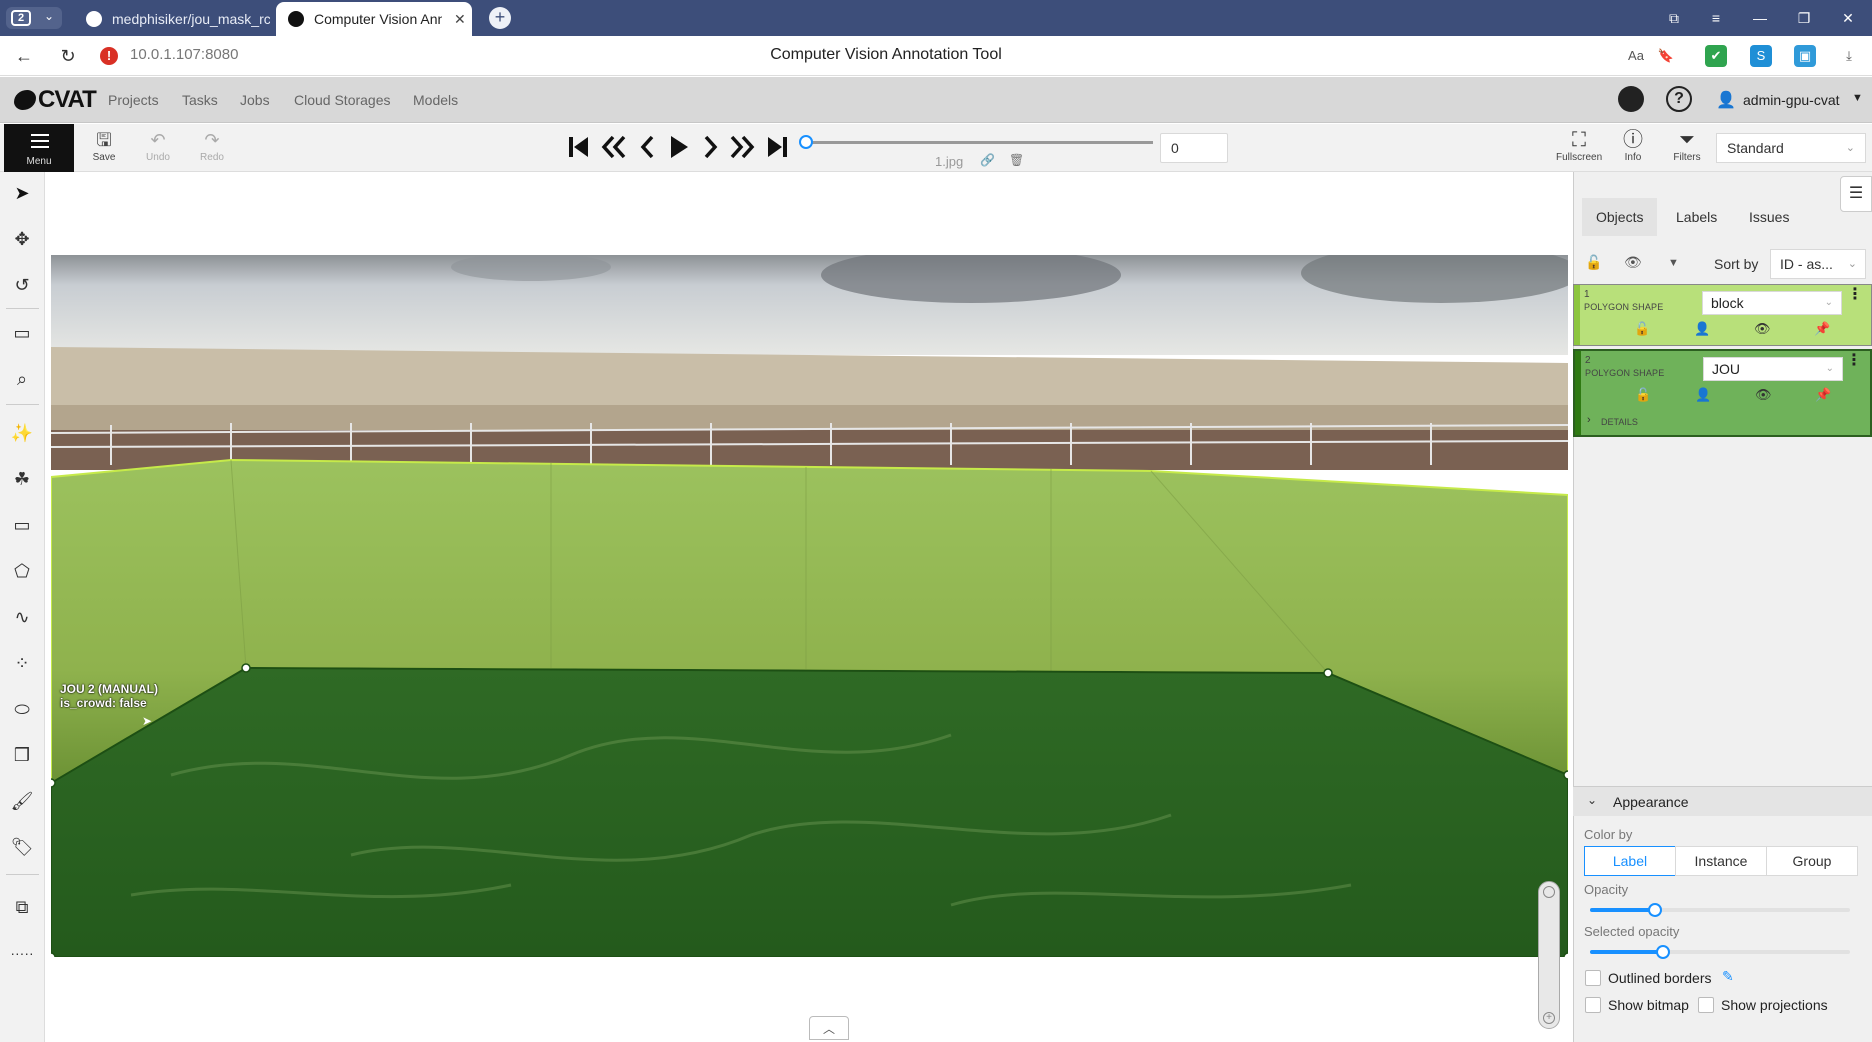 This screenshot has height=1042, width=1872. Describe the element at coordinates (1720, 910) in the screenshot. I see `opacity-slider` at that location.